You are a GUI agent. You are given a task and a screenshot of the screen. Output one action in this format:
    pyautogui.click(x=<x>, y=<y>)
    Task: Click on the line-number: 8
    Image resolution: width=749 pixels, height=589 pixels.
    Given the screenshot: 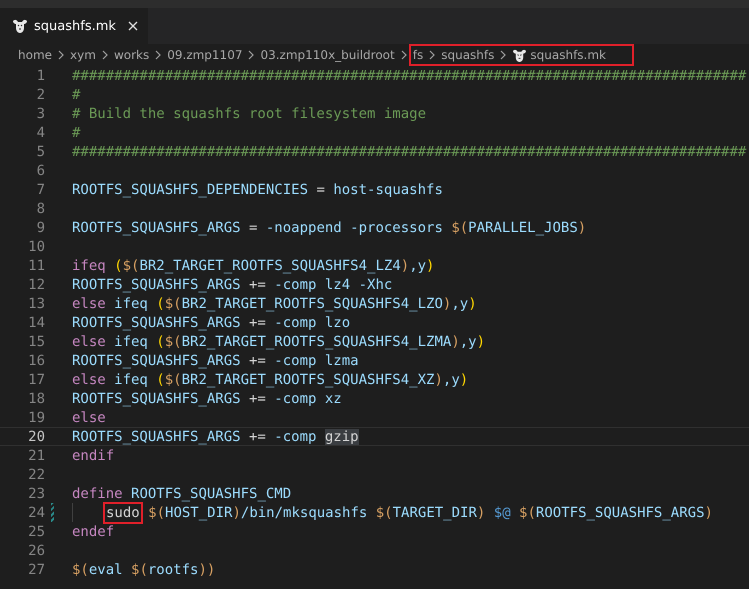 What is the action you would take?
    pyautogui.click(x=40, y=208)
    